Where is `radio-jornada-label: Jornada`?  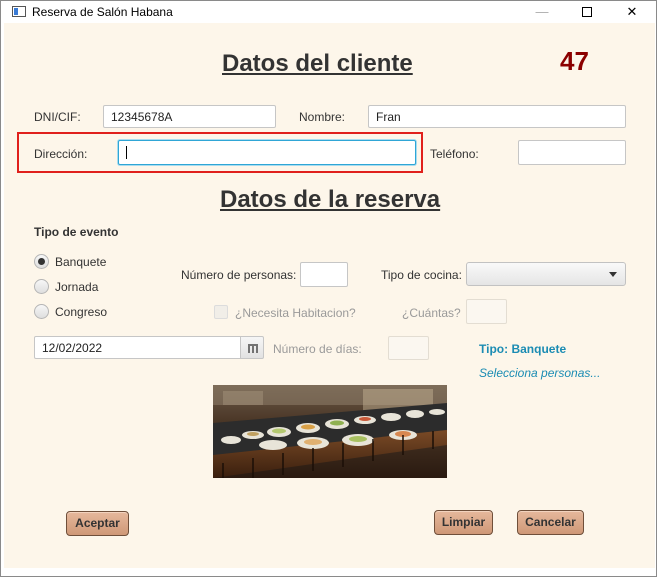
radio-jornada-label: Jornada is located at coordinates (76, 287).